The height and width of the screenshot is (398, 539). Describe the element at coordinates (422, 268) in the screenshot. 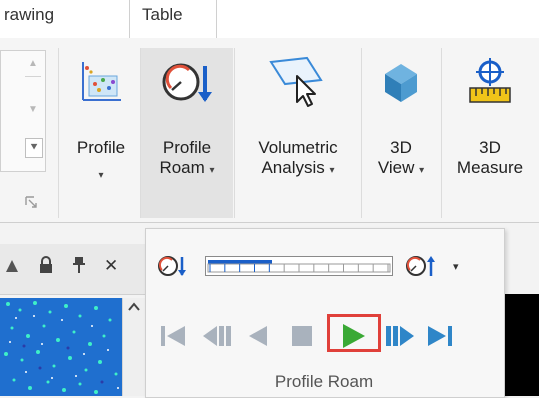

I see `profile-end-icon` at that location.